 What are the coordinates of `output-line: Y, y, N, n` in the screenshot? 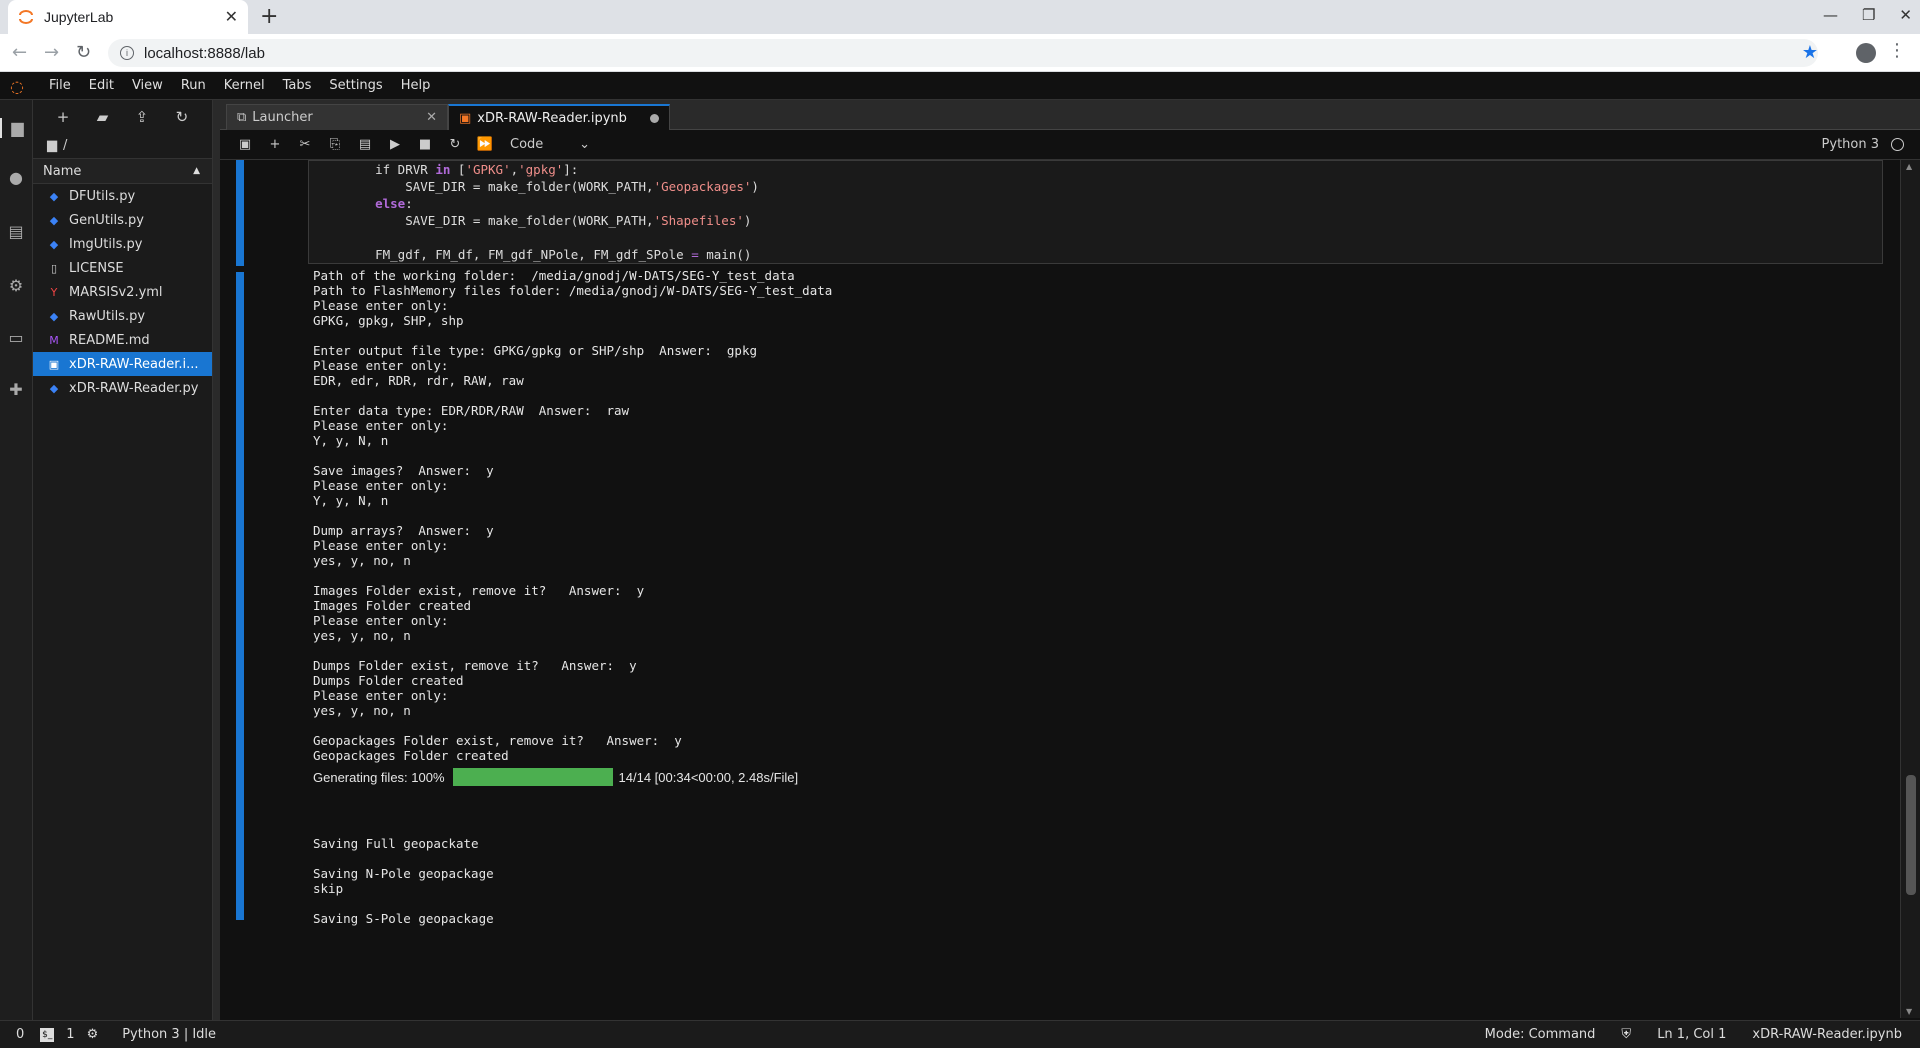 It's located at (351, 440).